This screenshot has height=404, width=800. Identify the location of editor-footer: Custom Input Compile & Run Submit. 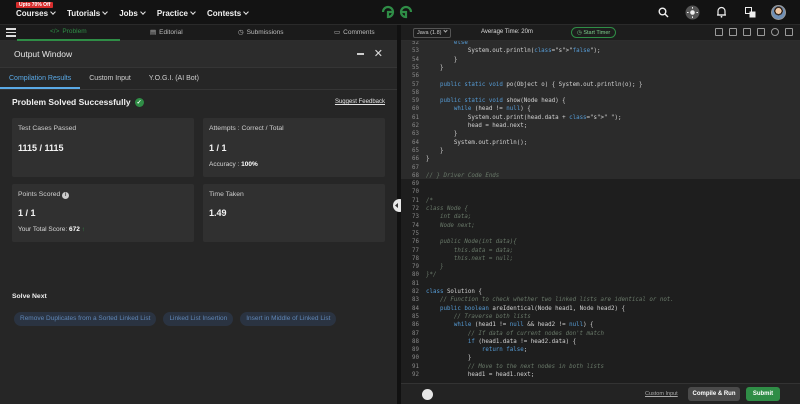
(600, 393).